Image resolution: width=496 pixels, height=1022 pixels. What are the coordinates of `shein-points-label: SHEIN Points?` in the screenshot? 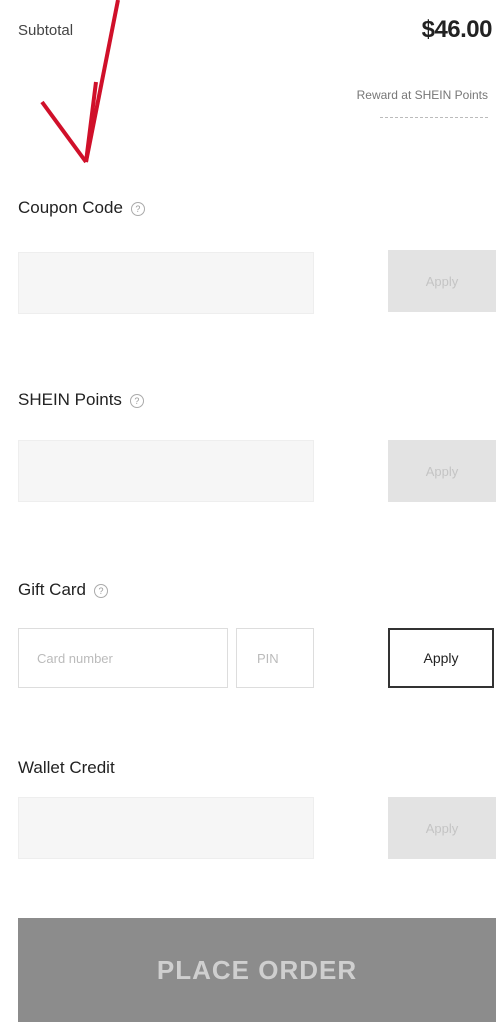 It's located at (81, 400).